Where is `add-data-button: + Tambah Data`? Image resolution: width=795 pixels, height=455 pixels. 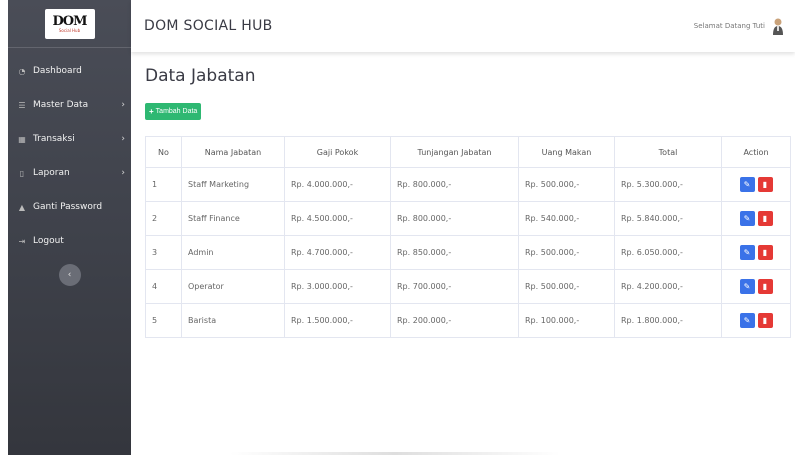
add-data-button: + Tambah Data is located at coordinates (173, 111).